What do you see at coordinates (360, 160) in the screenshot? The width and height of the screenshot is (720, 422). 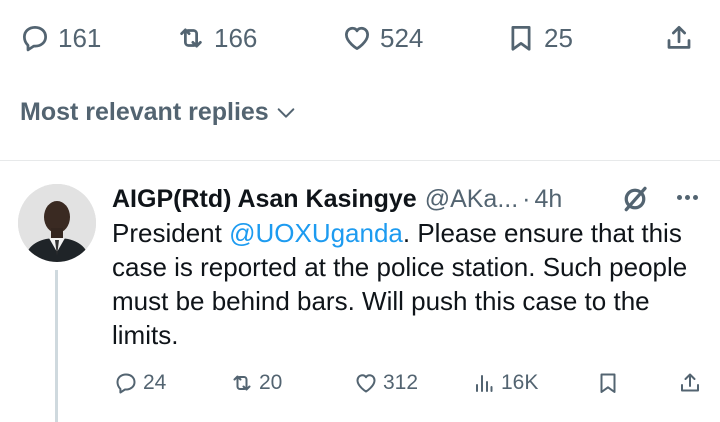 I see `divider` at bounding box center [360, 160].